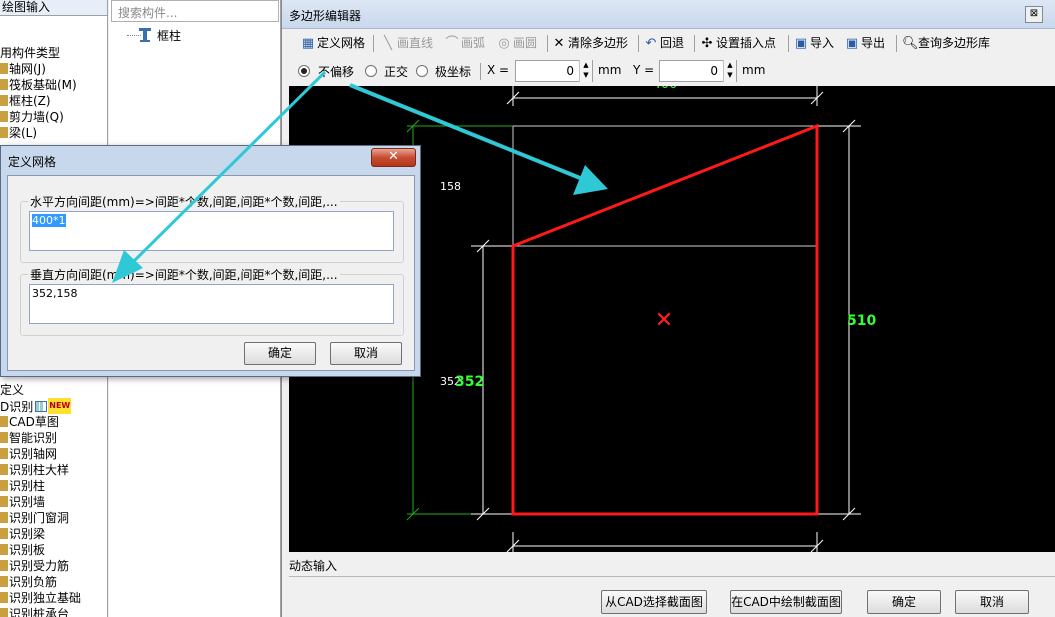 The image size is (1055, 617). Describe the element at coordinates (904, 602) in the screenshot. I see `editor-ok-button: 确定` at that location.